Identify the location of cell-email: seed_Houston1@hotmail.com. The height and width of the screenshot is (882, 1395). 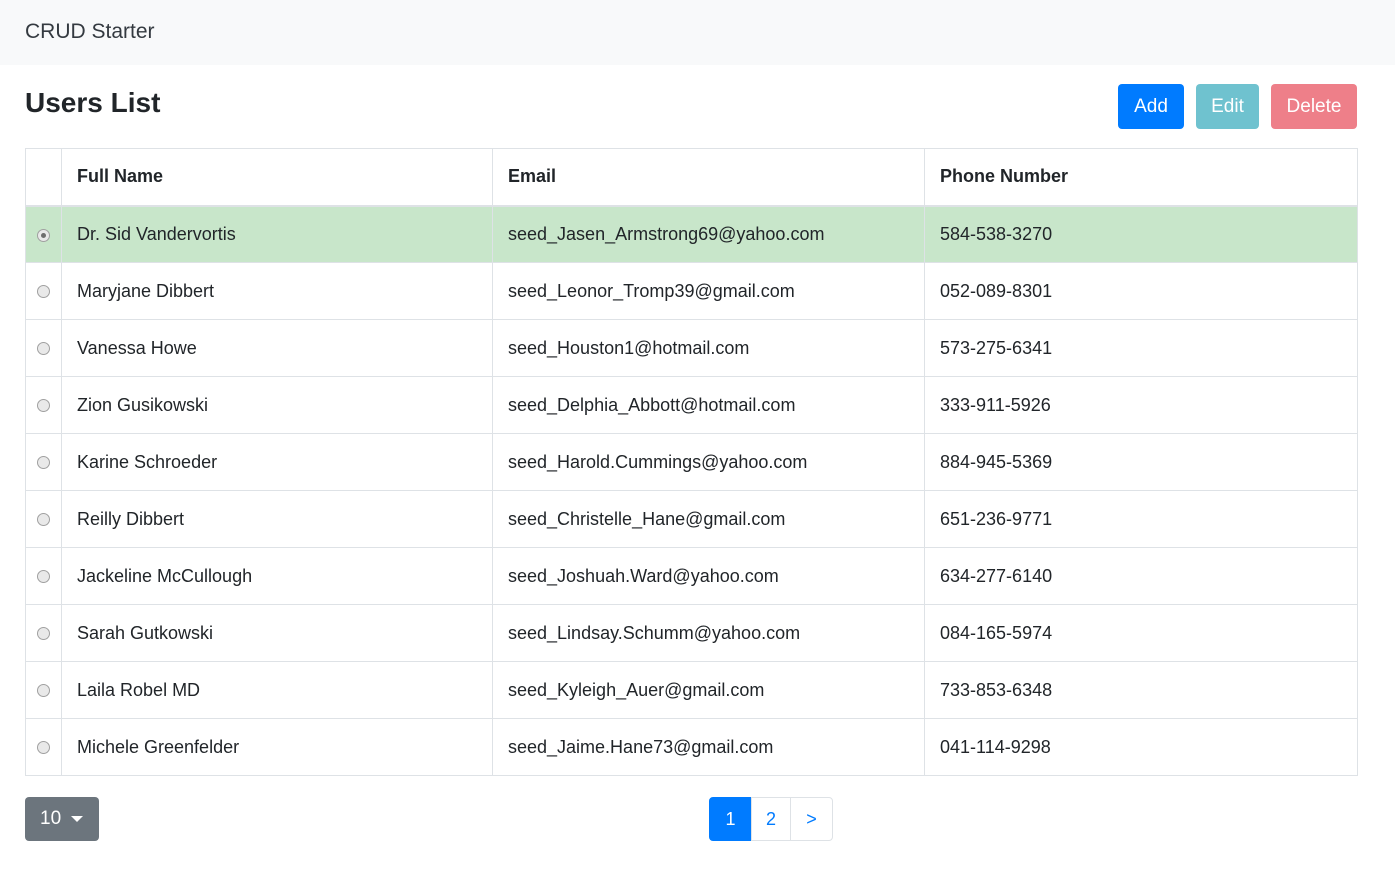
(708, 348).